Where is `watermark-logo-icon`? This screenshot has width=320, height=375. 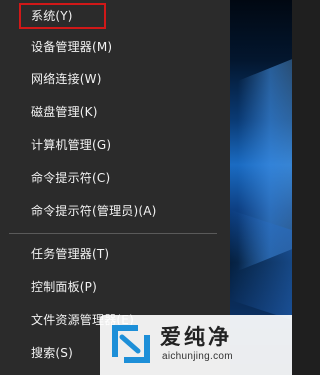 watermark-logo-icon is located at coordinates (131, 344).